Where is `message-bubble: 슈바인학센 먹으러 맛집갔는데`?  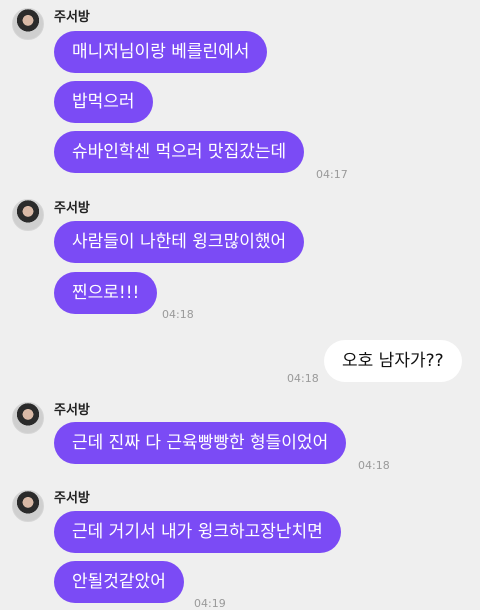
message-bubble: 슈바인학센 먹으러 맛집갔는데 is located at coordinates (179, 152).